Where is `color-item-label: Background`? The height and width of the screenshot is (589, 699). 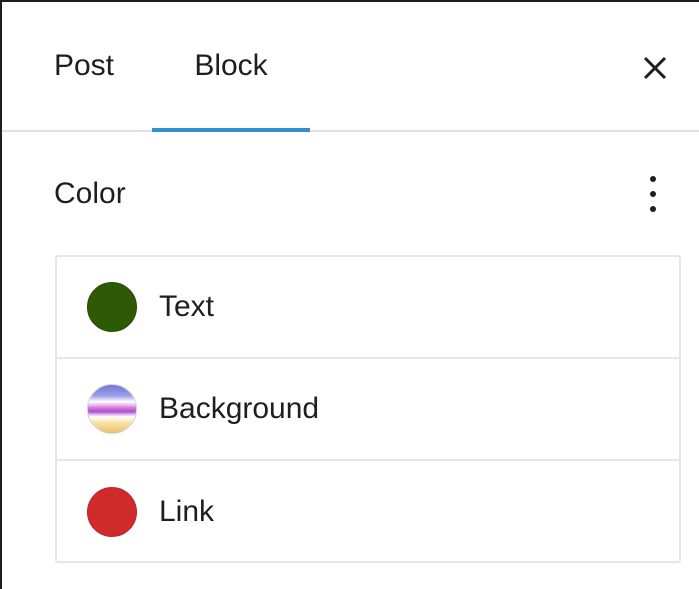 color-item-label: Background is located at coordinates (239, 408).